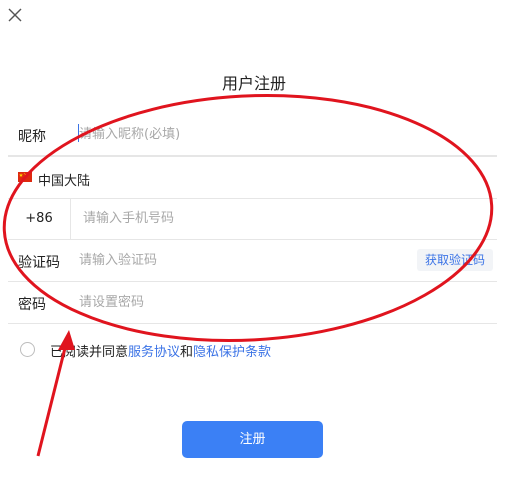 Image resolution: width=508 pixels, height=500 pixels. I want to click on service-agreement-link: 服务协议, so click(154, 352).